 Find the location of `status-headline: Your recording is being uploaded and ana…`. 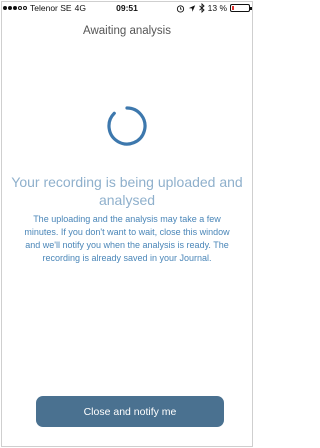

status-headline: Your recording is being uploaded and ana… is located at coordinates (127, 191).